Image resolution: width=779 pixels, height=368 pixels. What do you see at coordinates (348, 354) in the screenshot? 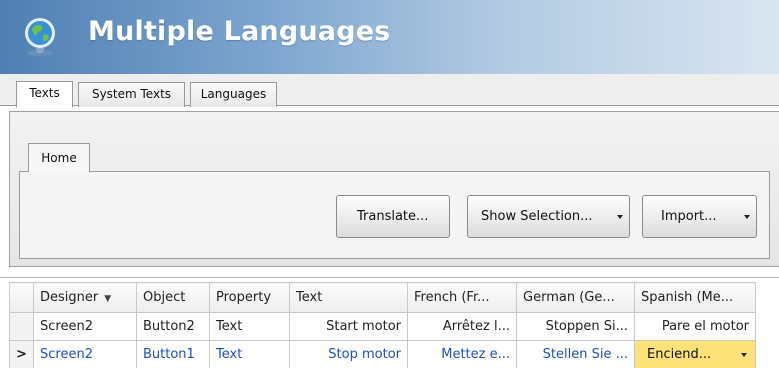
I see `cell-text: Stop motor` at bounding box center [348, 354].